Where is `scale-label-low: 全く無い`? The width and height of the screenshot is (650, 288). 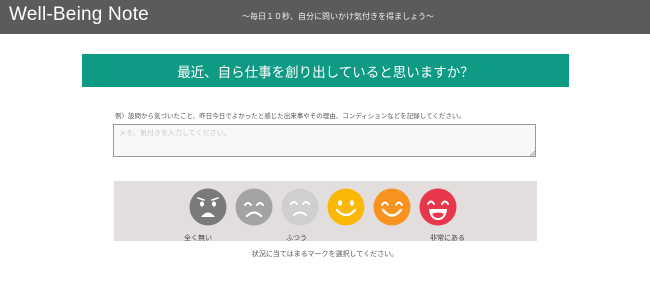 scale-label-low: 全く無い is located at coordinates (198, 238).